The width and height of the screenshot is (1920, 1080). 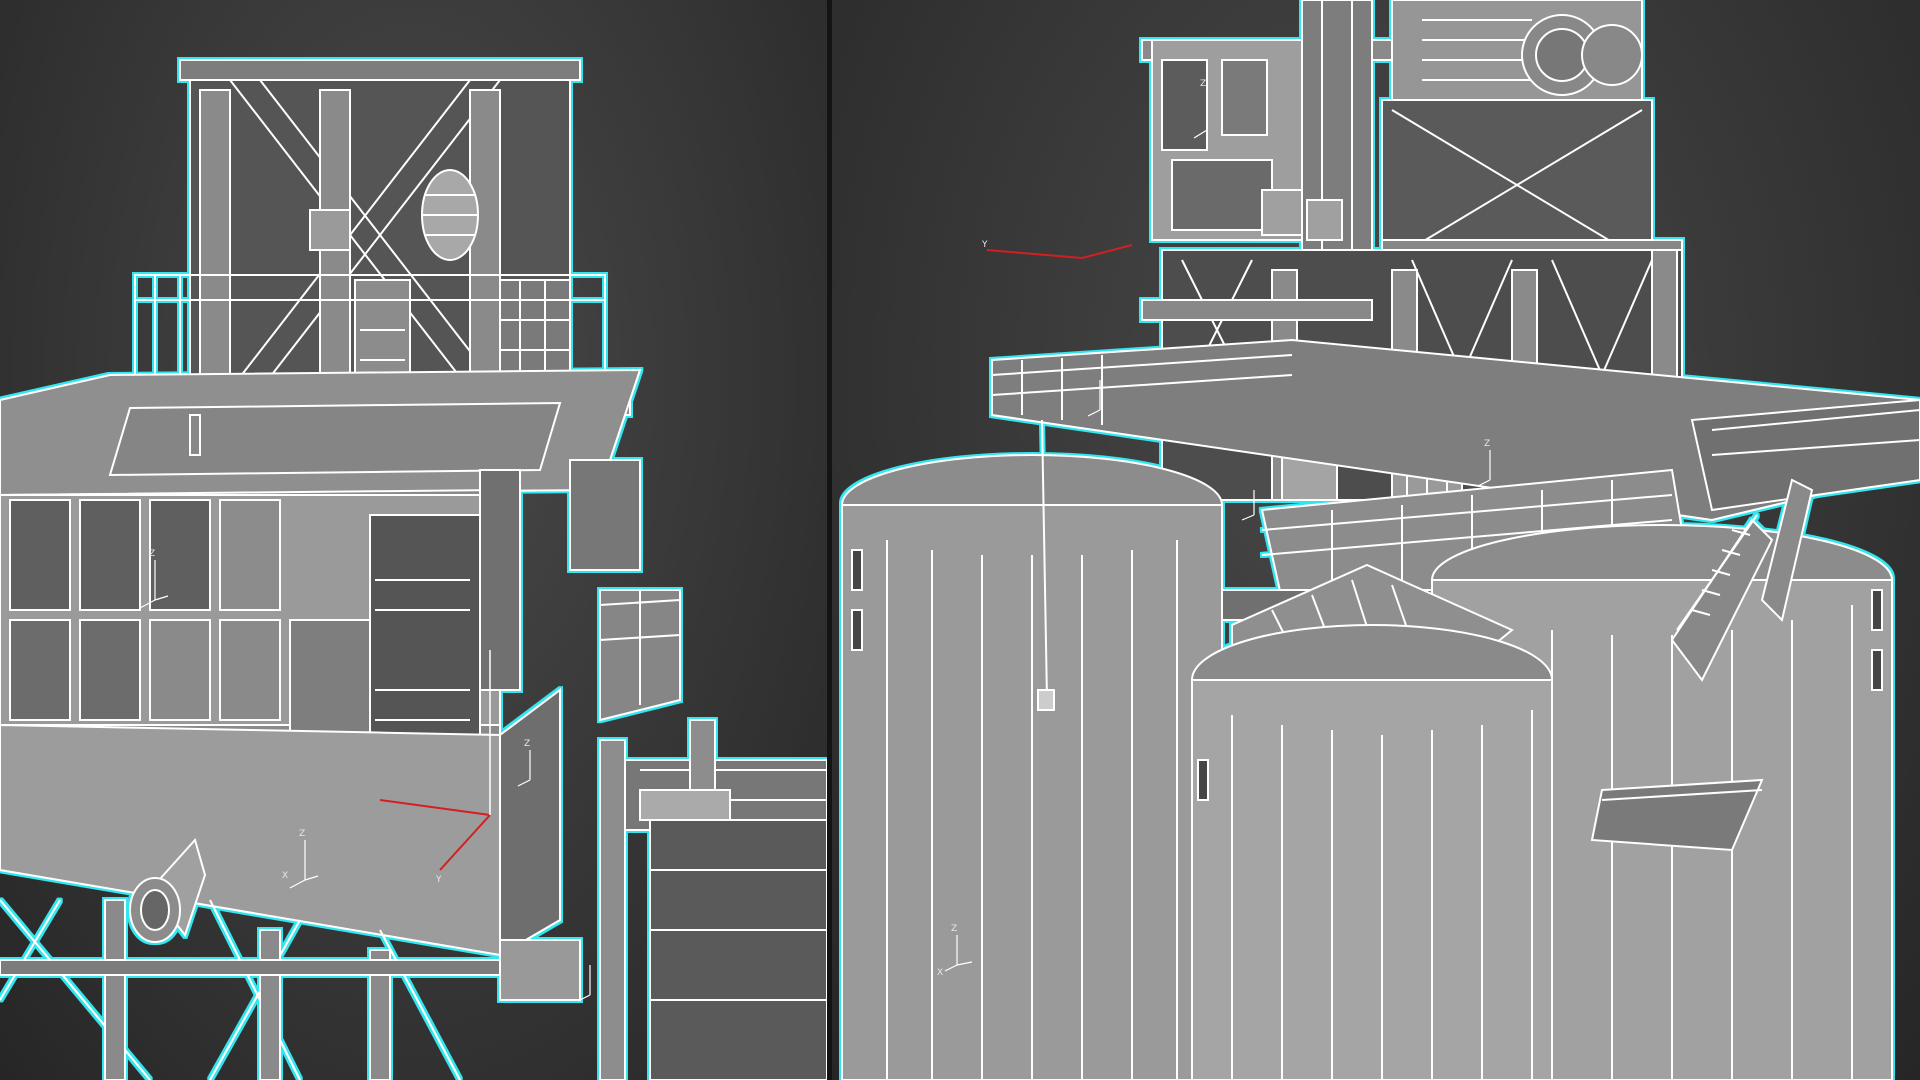 I want to click on silo-left, so click(x=1032, y=767).